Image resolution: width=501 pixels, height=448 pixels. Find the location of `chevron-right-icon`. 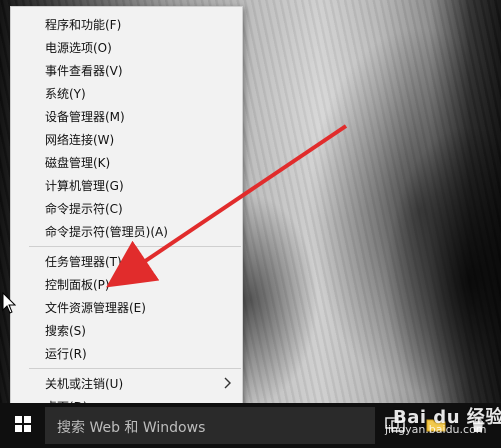

chevron-right-icon is located at coordinates (227, 383).